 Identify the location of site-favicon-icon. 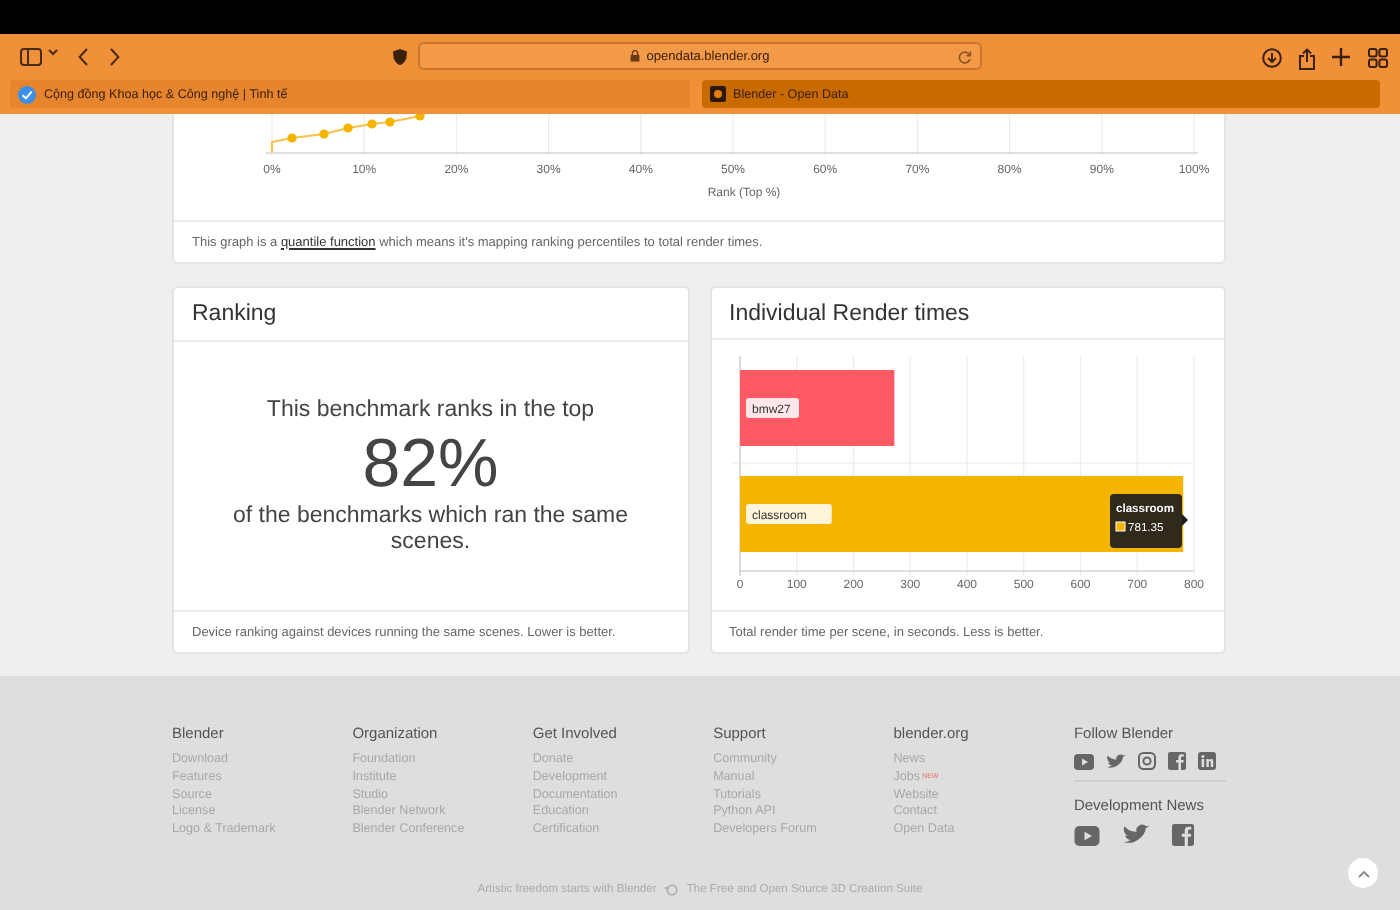
(27, 94).